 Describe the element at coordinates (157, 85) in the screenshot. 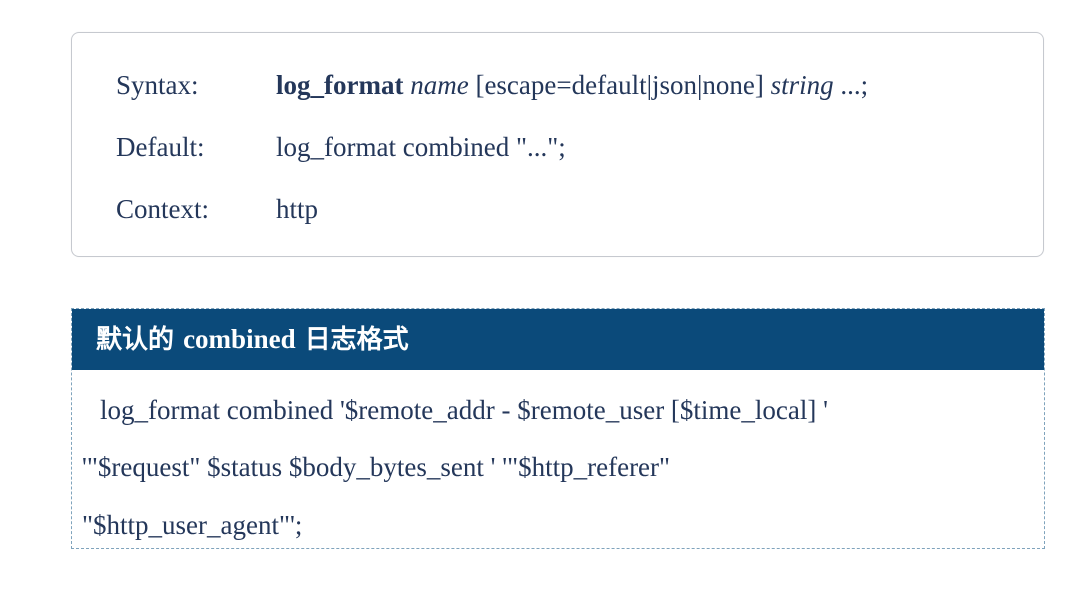

I see `syntax-label: Syntax:` at that location.